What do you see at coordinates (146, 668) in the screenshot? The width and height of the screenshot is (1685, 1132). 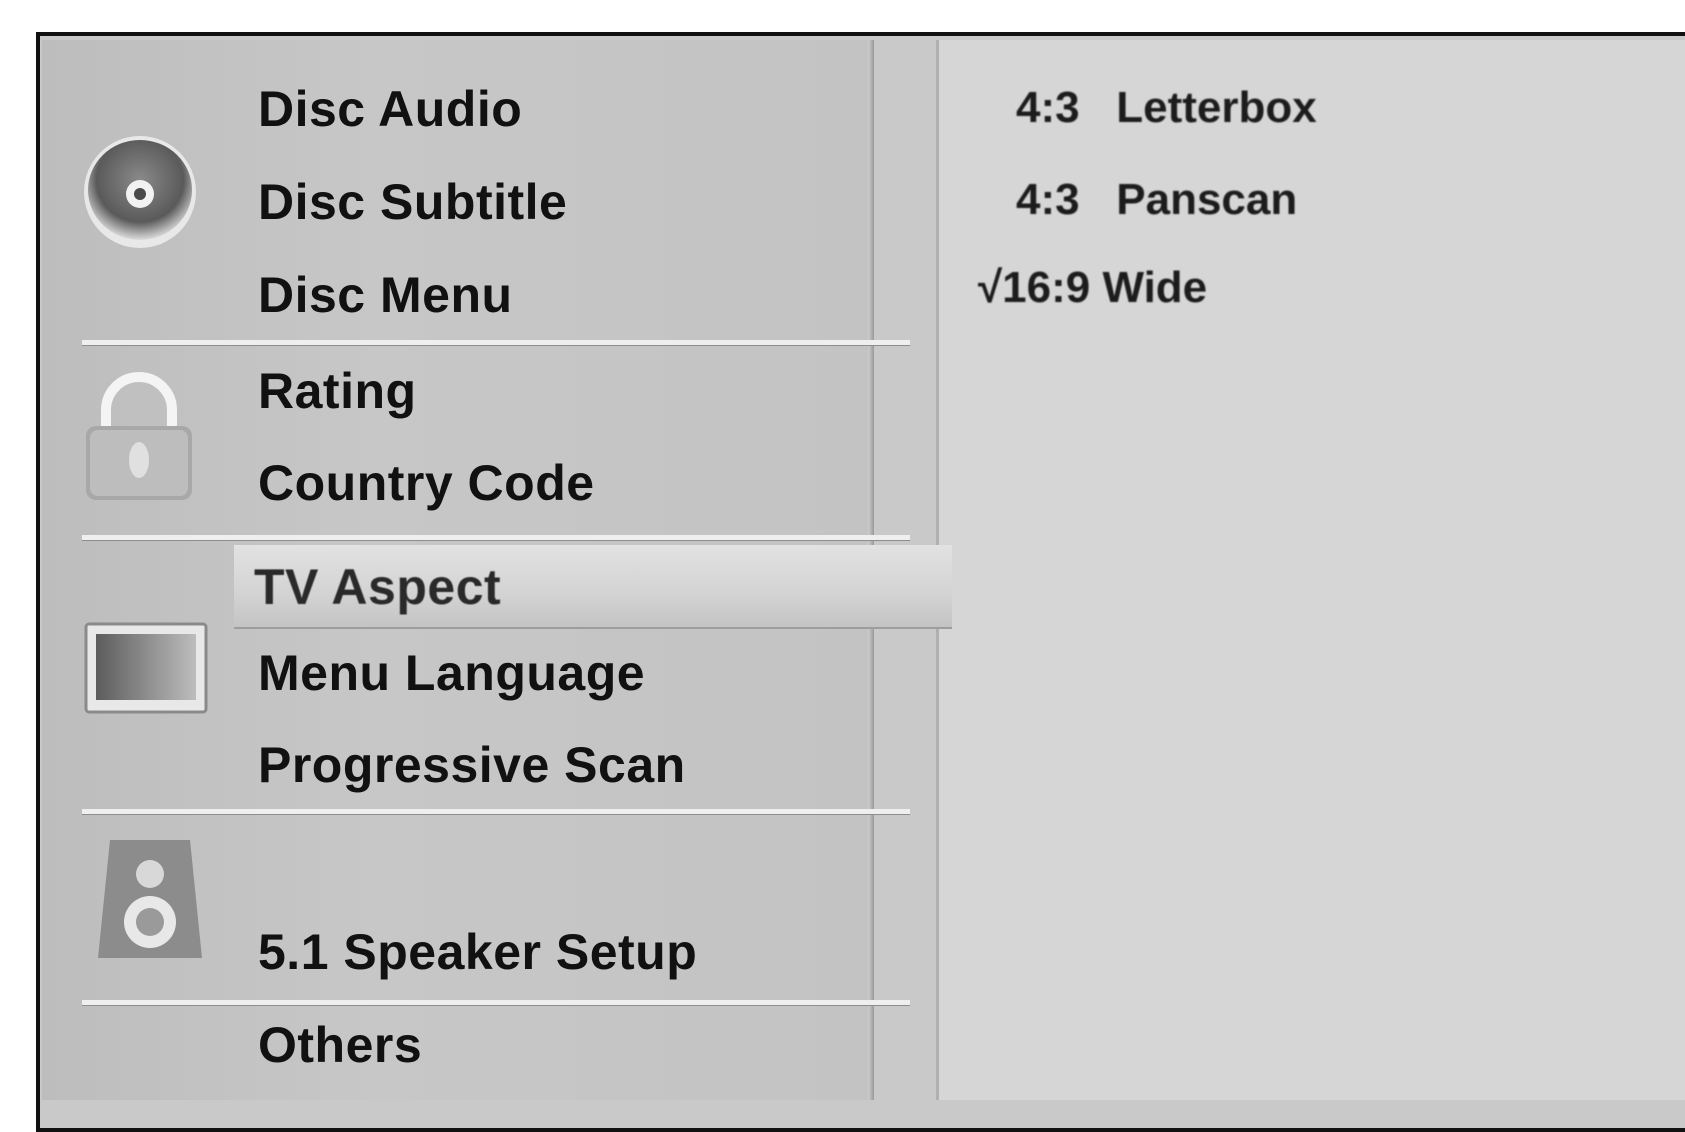 I see `tv-icon` at bounding box center [146, 668].